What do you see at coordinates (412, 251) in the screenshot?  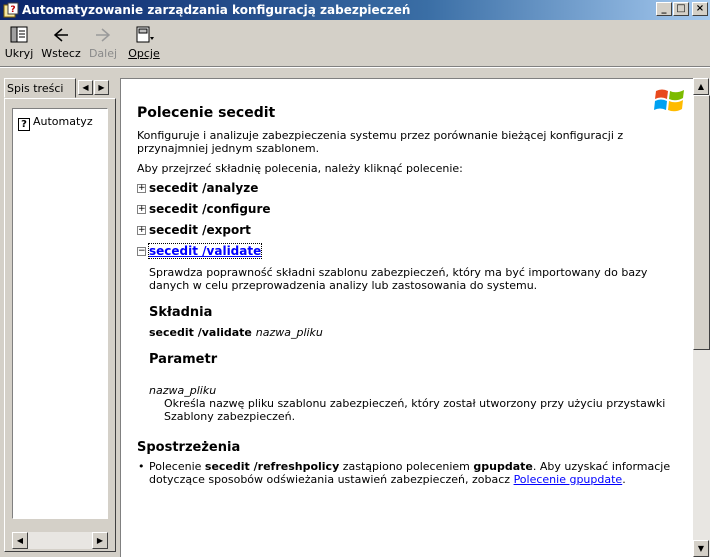 I see `command-validate: − secedit /validate` at bounding box center [412, 251].